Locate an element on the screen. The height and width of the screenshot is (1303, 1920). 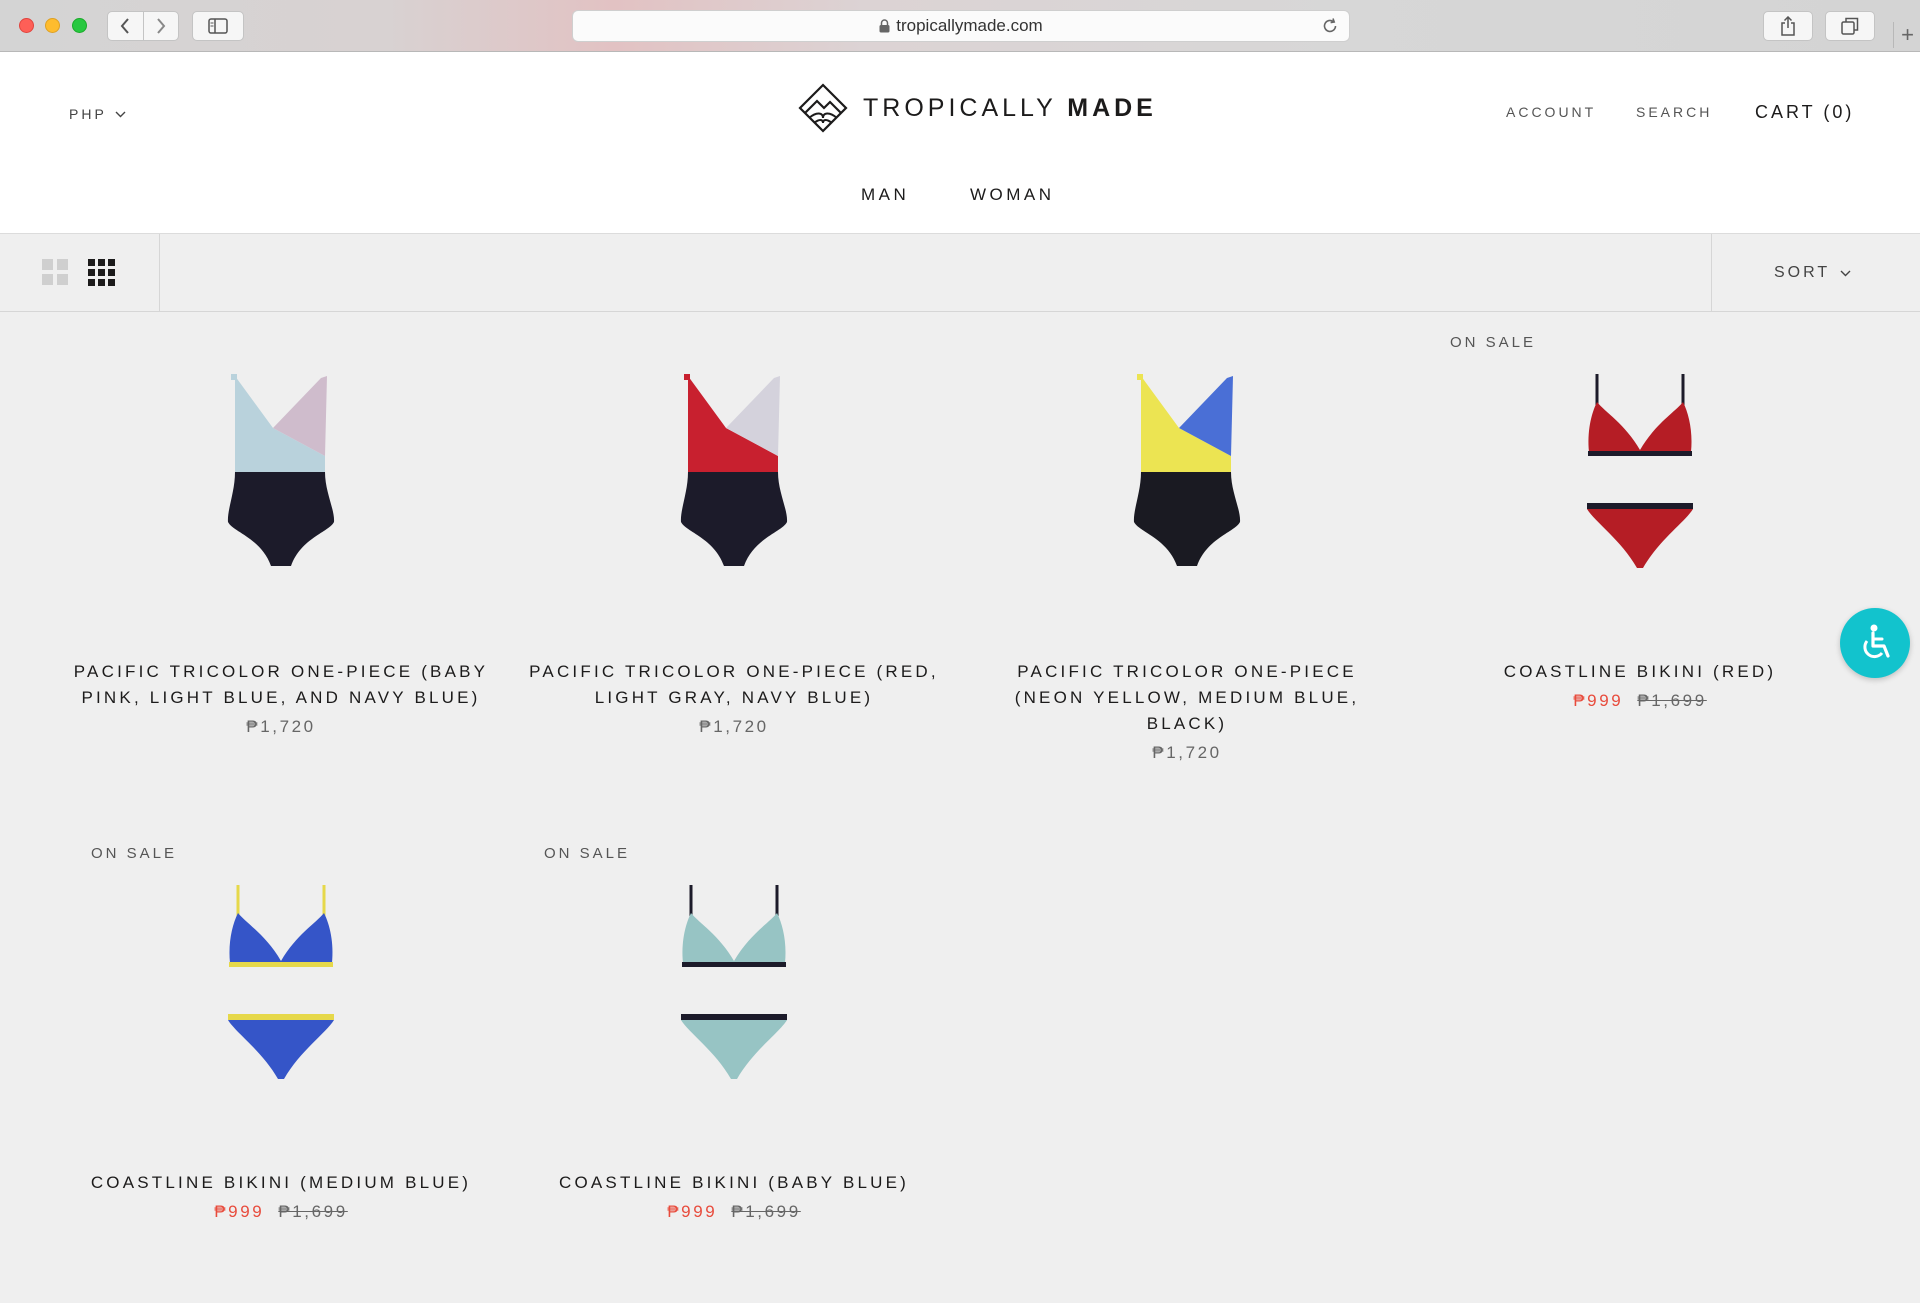
sort-control: SORT is located at coordinates (1812, 273).